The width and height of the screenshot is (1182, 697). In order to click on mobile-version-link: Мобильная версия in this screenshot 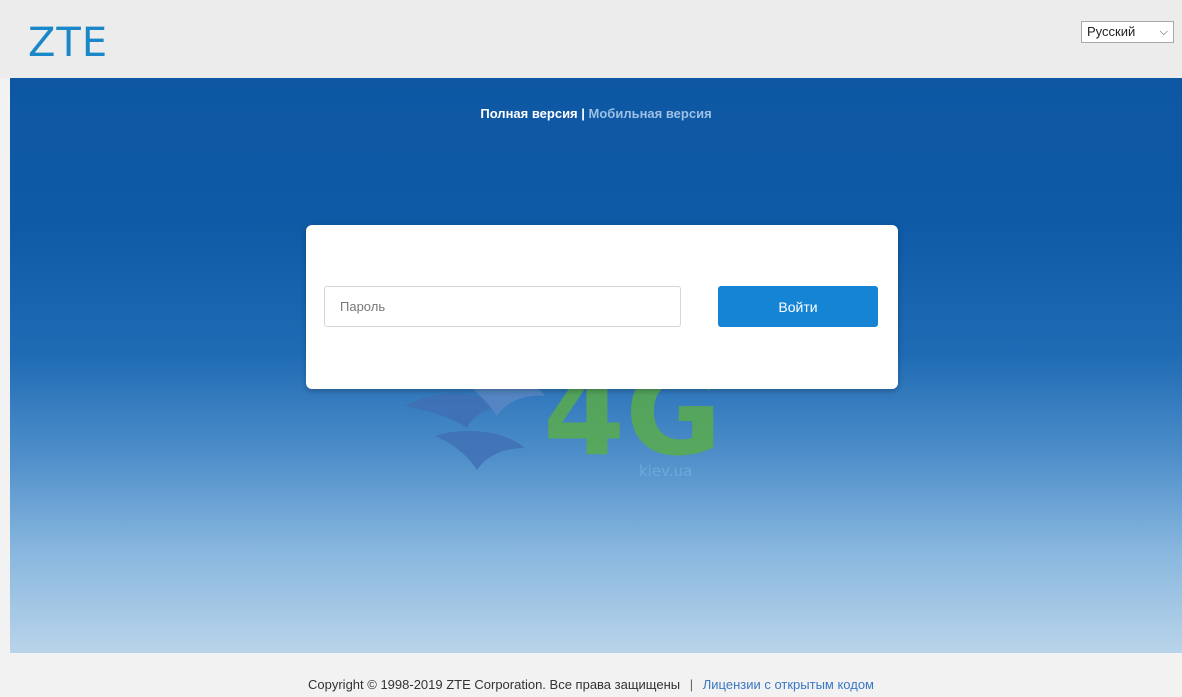, I will do `click(650, 113)`.